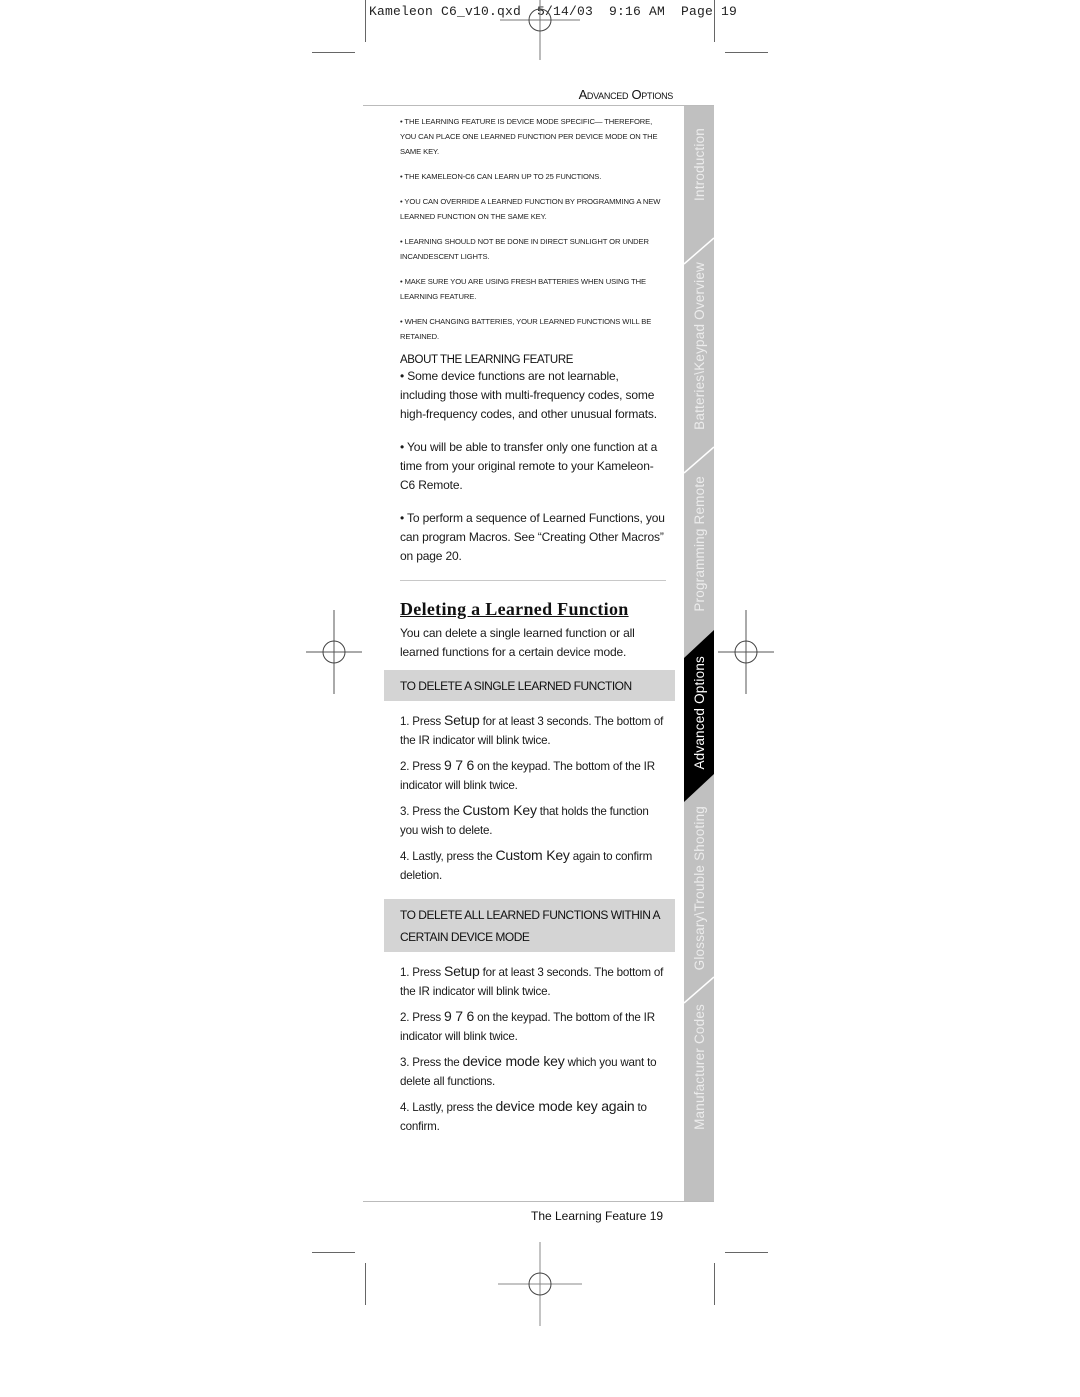 This screenshot has width=1080, height=1397. What do you see at coordinates (533, 580) in the screenshot?
I see `section-divider` at bounding box center [533, 580].